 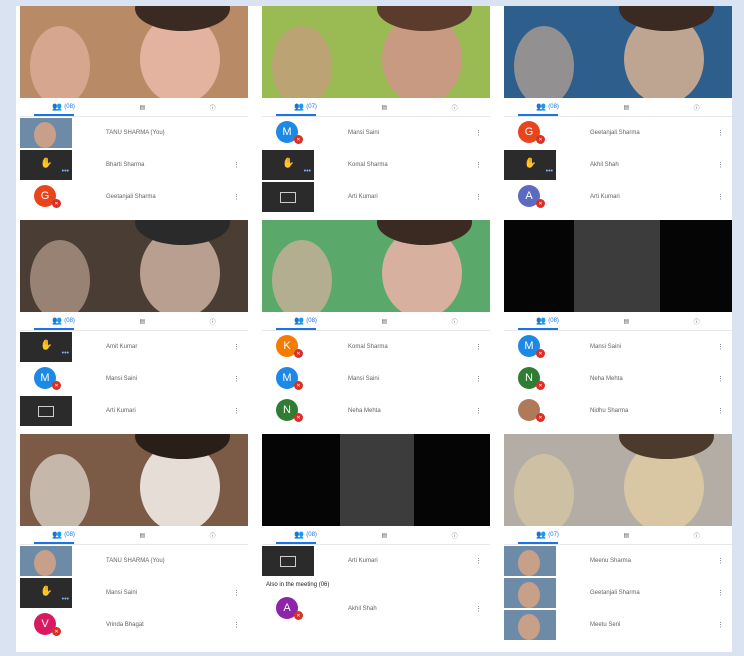 I want to click on participant-row: A ✕ Akhil Shah ⋮, so click(x=376, y=609).